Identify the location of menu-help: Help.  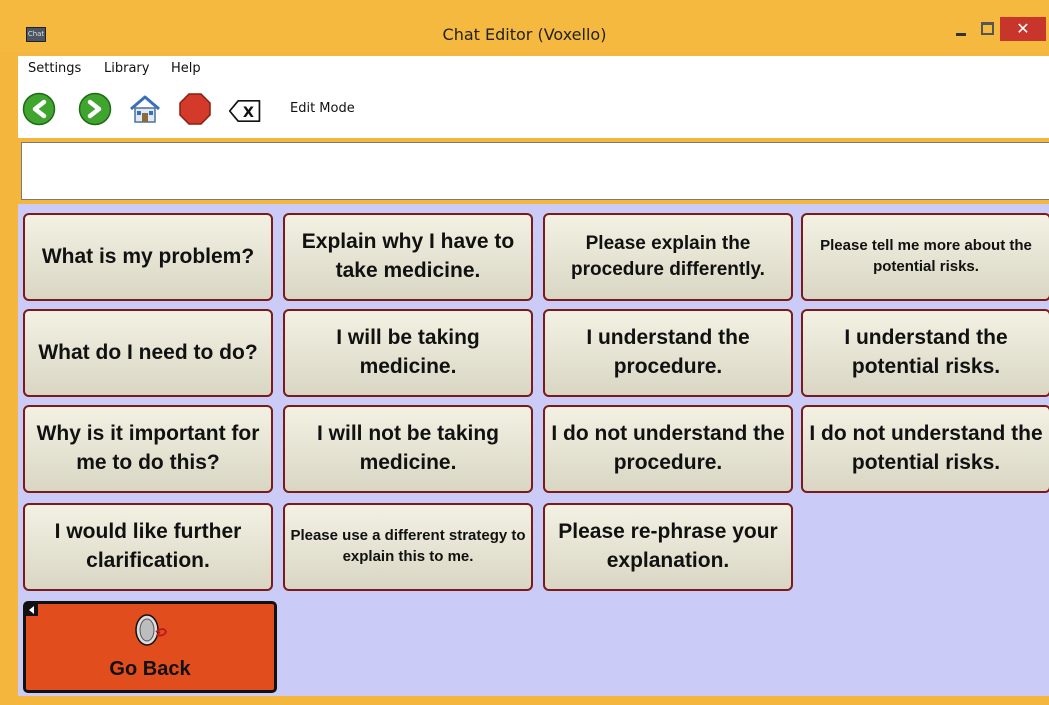
(186, 68).